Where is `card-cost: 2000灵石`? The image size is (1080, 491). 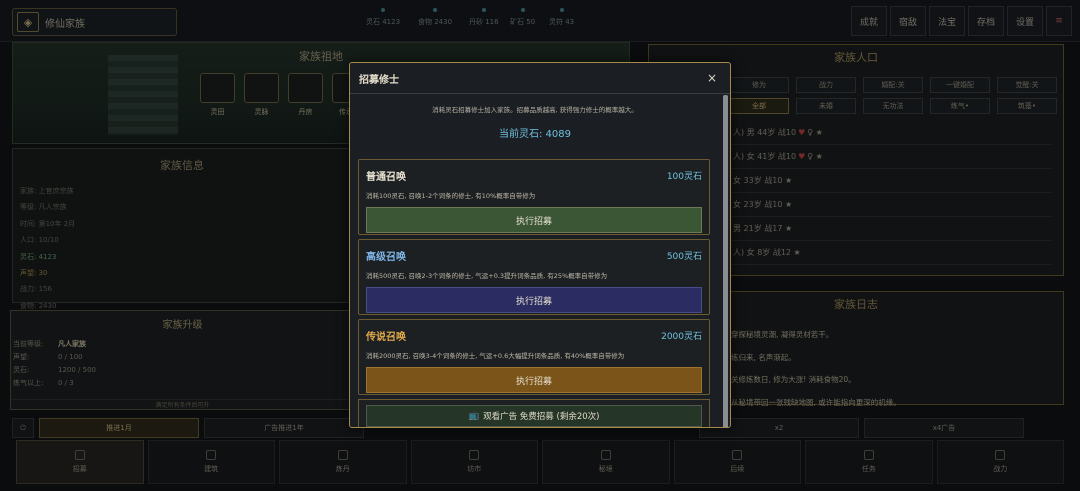
card-cost: 2000灵石 is located at coordinates (681, 337).